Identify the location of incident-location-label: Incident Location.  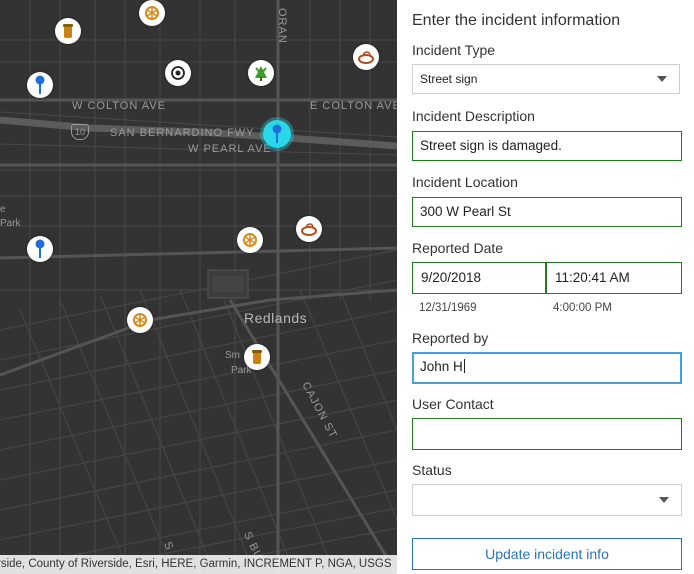
(465, 182).